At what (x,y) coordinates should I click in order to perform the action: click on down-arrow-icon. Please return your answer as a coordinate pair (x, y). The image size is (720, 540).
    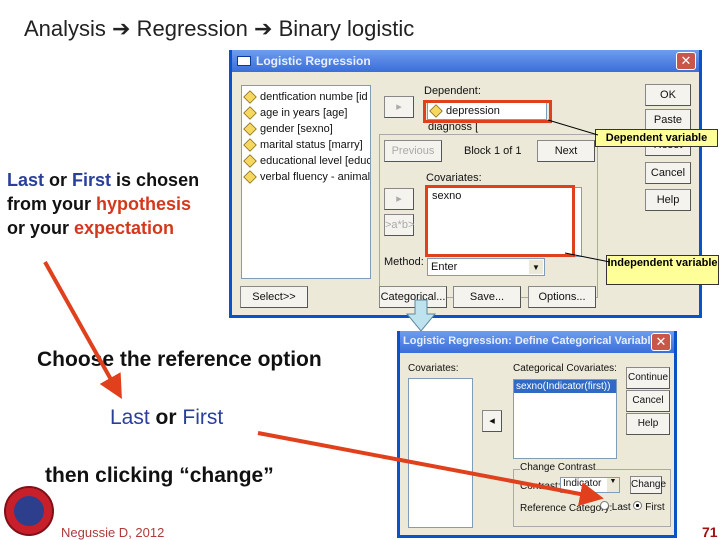
    Looking at the image, I should click on (421, 315).